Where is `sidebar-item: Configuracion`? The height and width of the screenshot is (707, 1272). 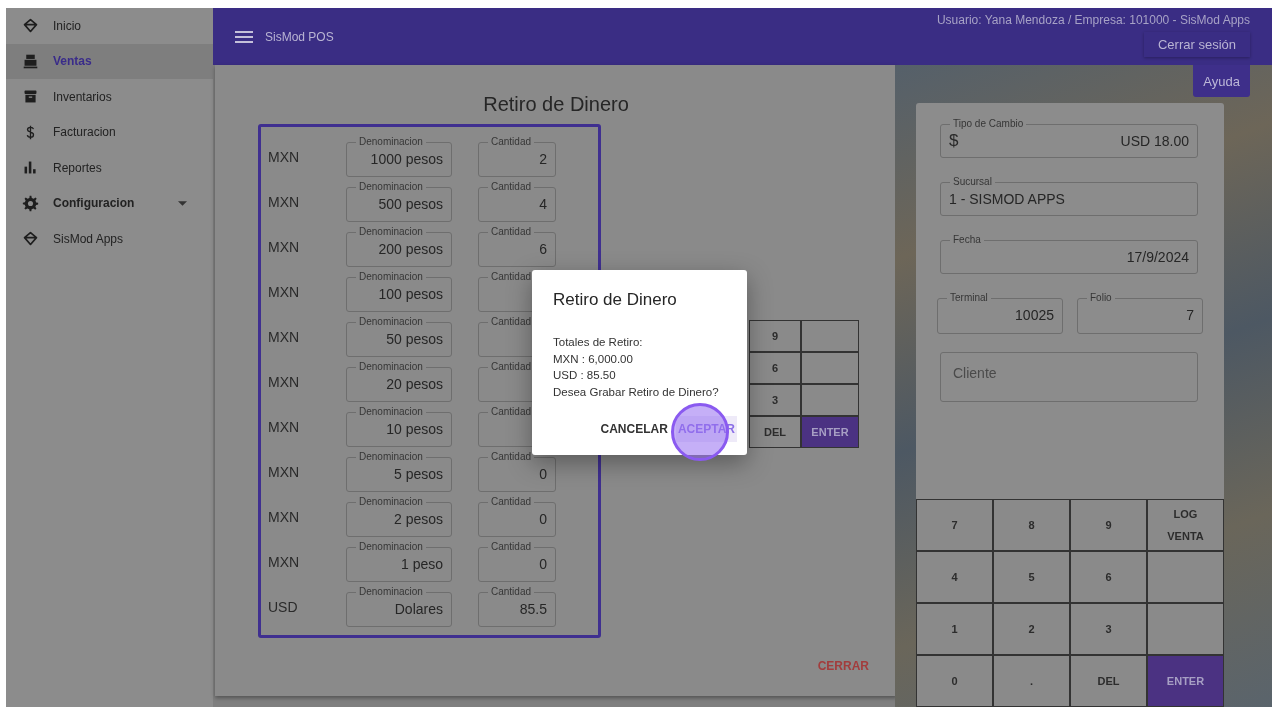 sidebar-item: Configuracion is located at coordinates (109, 203).